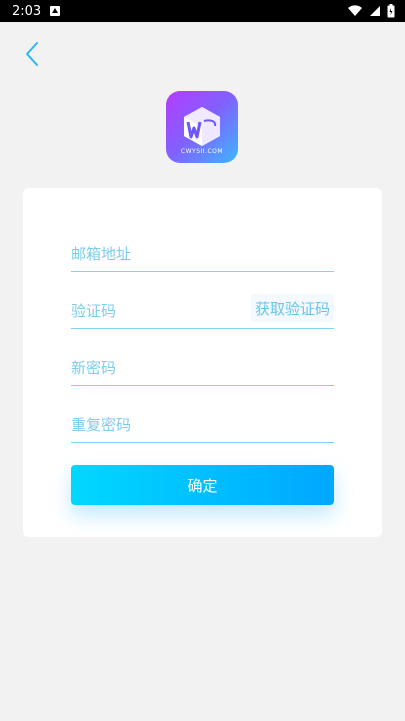 The image size is (405, 721). I want to click on submit-button: 确定, so click(202, 485).